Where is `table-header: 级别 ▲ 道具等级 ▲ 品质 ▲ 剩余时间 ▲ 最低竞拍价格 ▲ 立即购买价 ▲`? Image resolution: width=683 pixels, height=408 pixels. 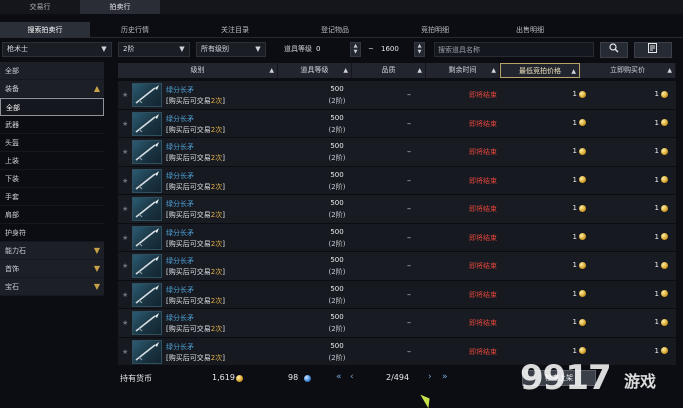 table-header: 级别 ▲ 道具等级 ▲ 品质 ▲ 剩余时间 ▲ 最低竞拍价格 ▲ 立即购买价 ▲ is located at coordinates (397, 70).